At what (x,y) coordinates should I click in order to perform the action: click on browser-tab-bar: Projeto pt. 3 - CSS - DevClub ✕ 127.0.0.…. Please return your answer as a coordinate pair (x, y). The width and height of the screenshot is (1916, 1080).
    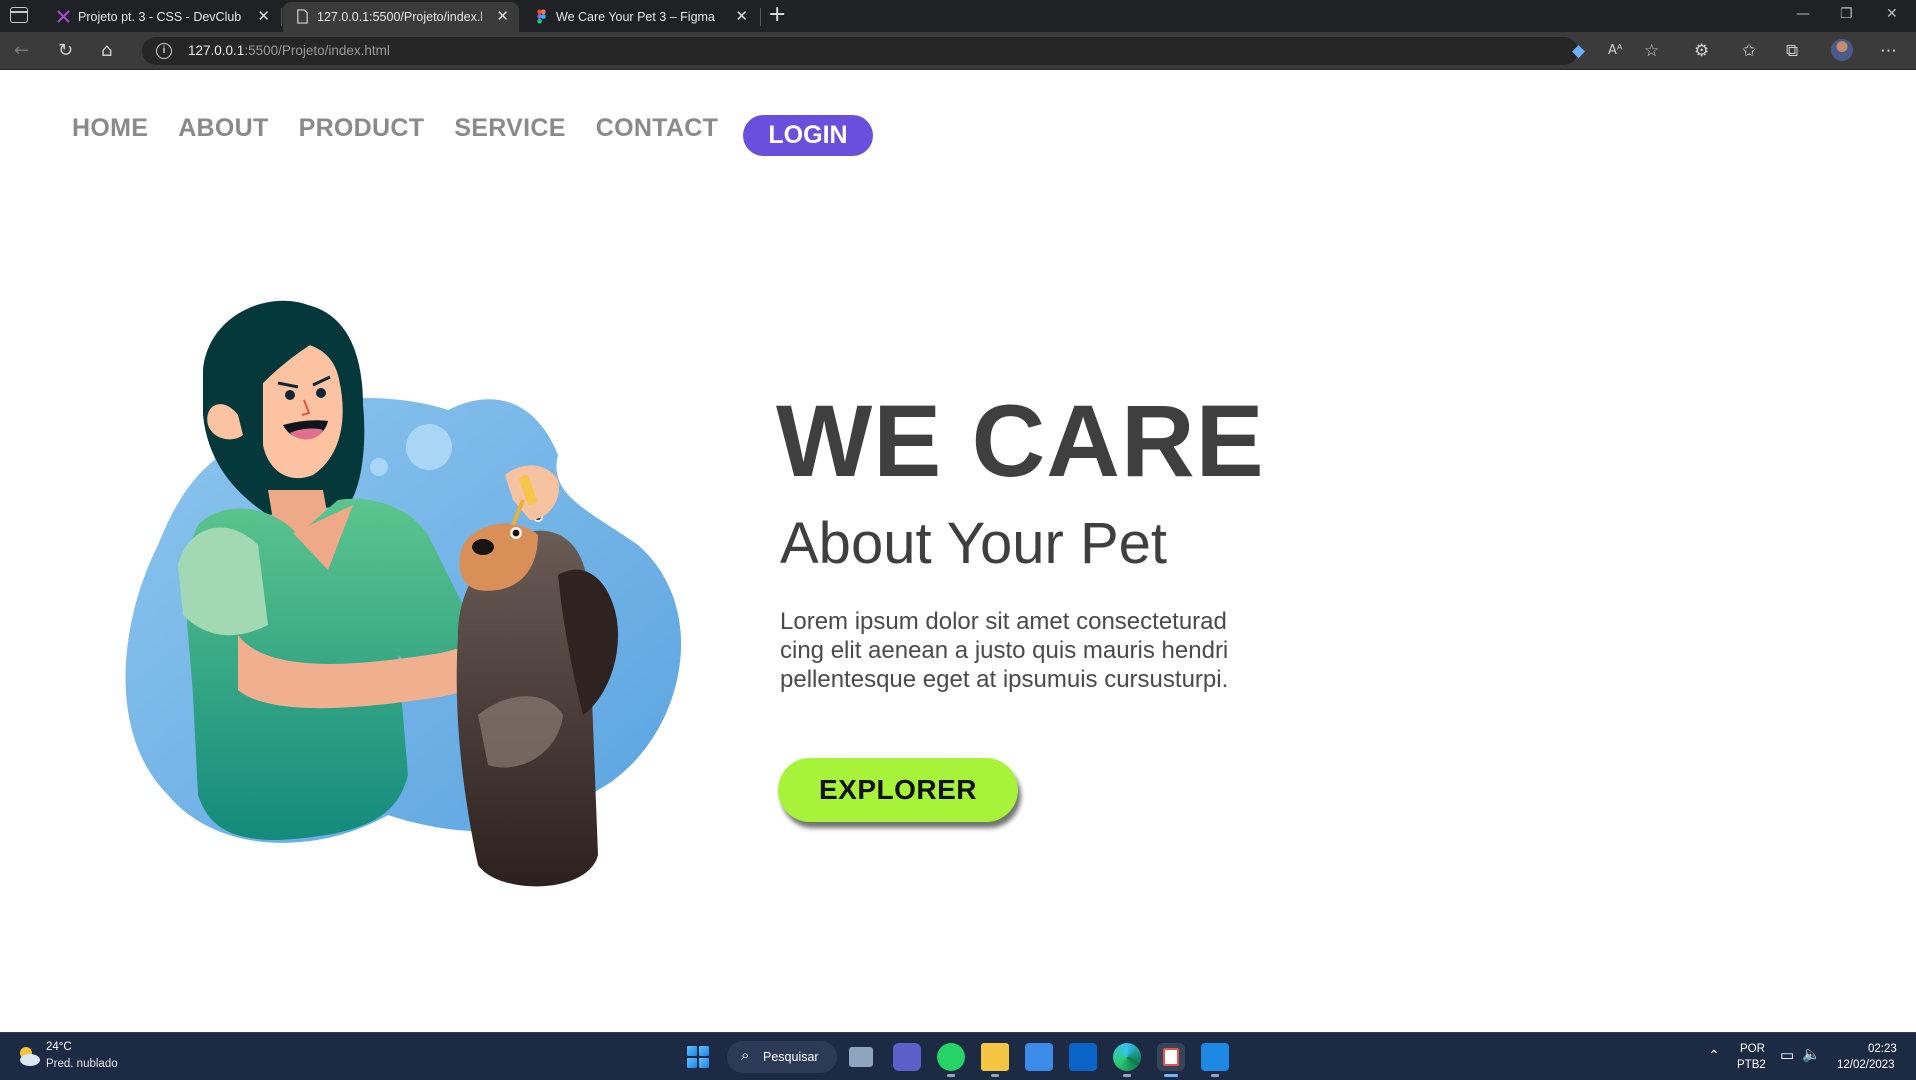
    Looking at the image, I should click on (958, 16).